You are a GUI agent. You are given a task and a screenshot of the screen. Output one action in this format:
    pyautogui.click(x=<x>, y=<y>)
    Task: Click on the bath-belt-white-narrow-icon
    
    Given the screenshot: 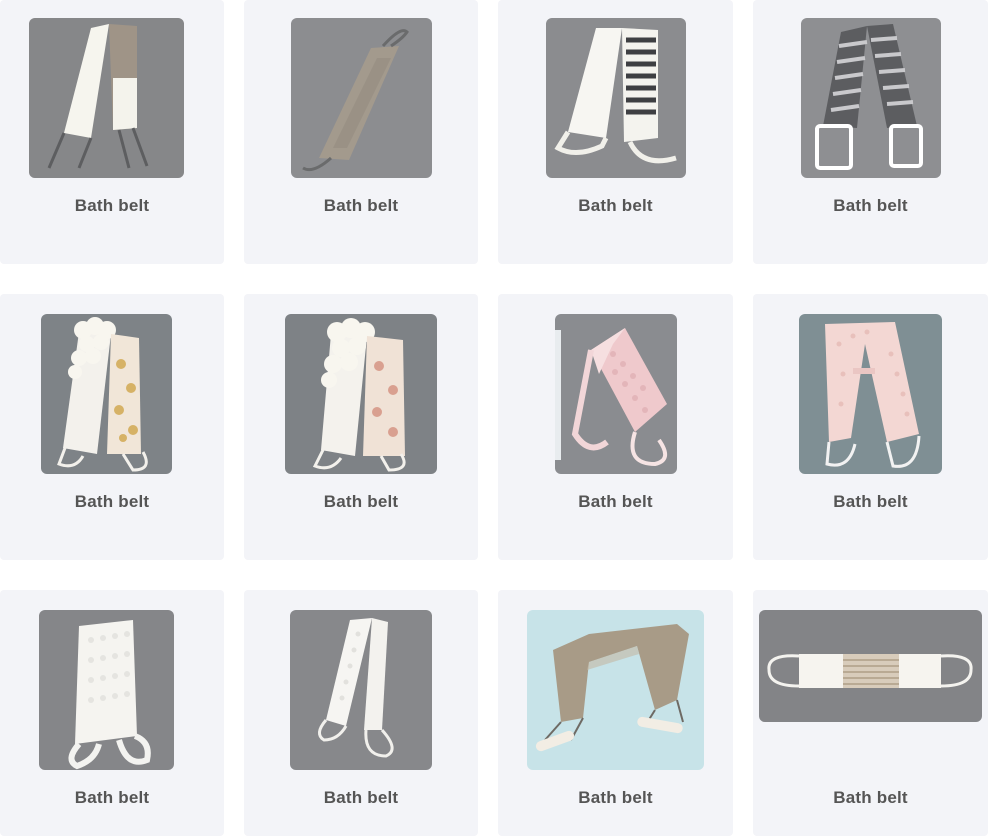 What is the action you would take?
    pyautogui.click(x=361, y=690)
    